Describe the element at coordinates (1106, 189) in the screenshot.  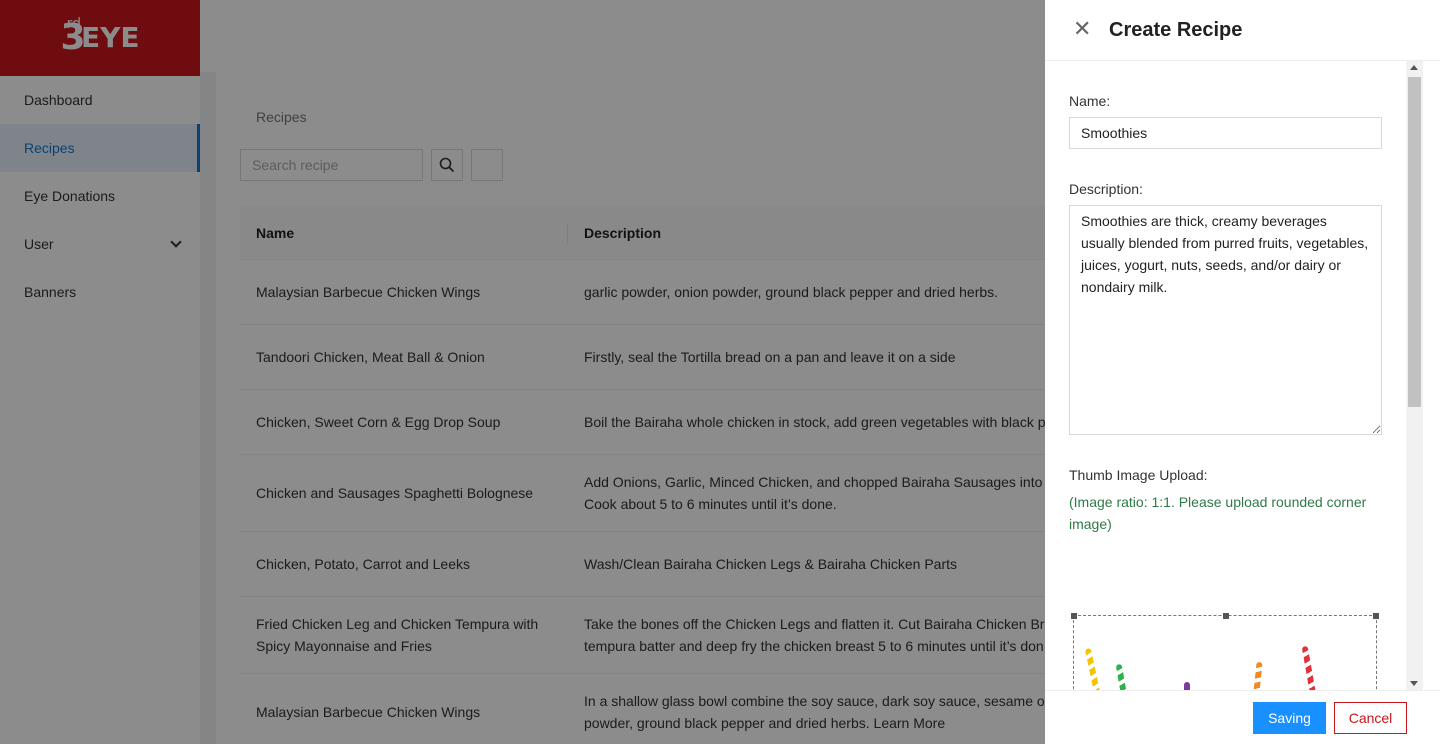
I see `description-label: Description:` at that location.